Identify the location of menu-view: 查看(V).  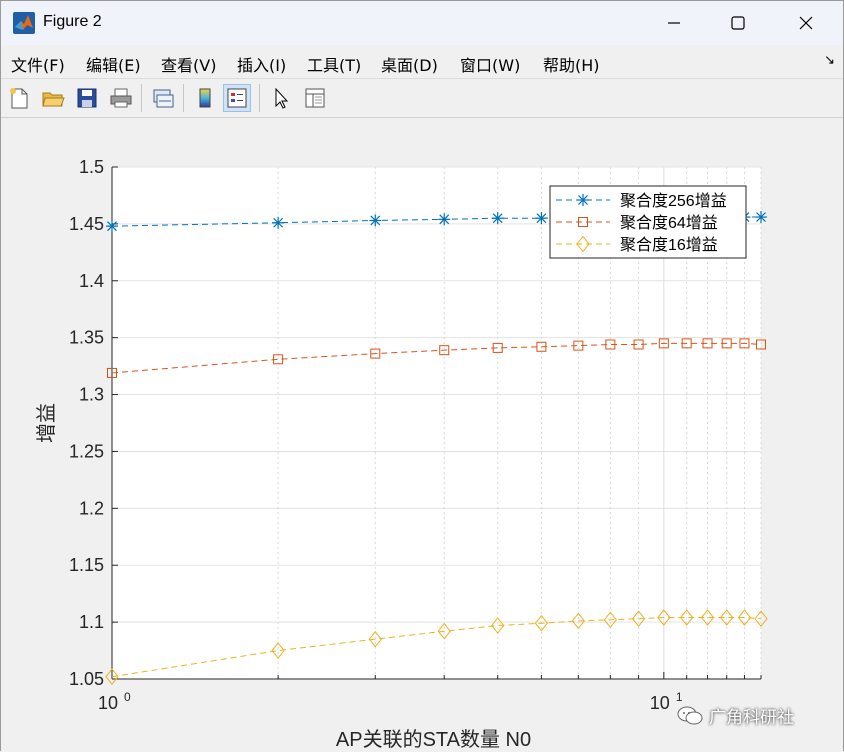
(188, 64).